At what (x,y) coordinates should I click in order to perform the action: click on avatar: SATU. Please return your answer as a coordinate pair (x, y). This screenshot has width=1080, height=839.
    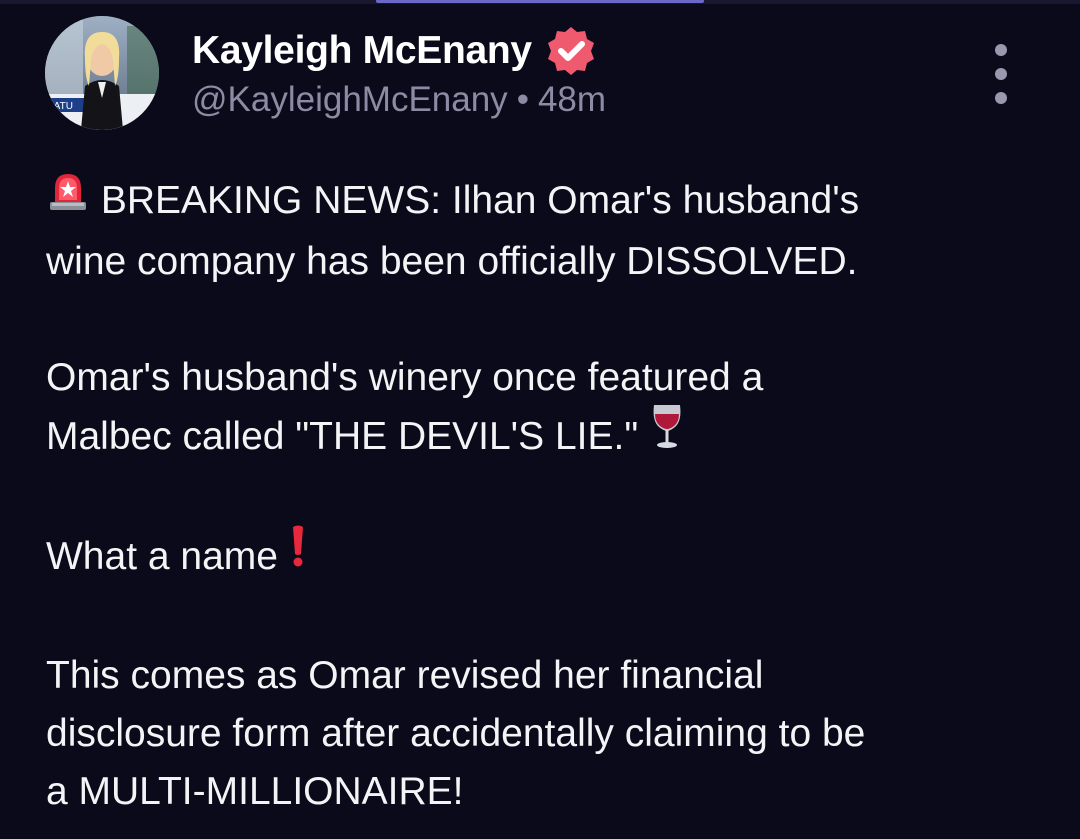
    Looking at the image, I should click on (102, 73).